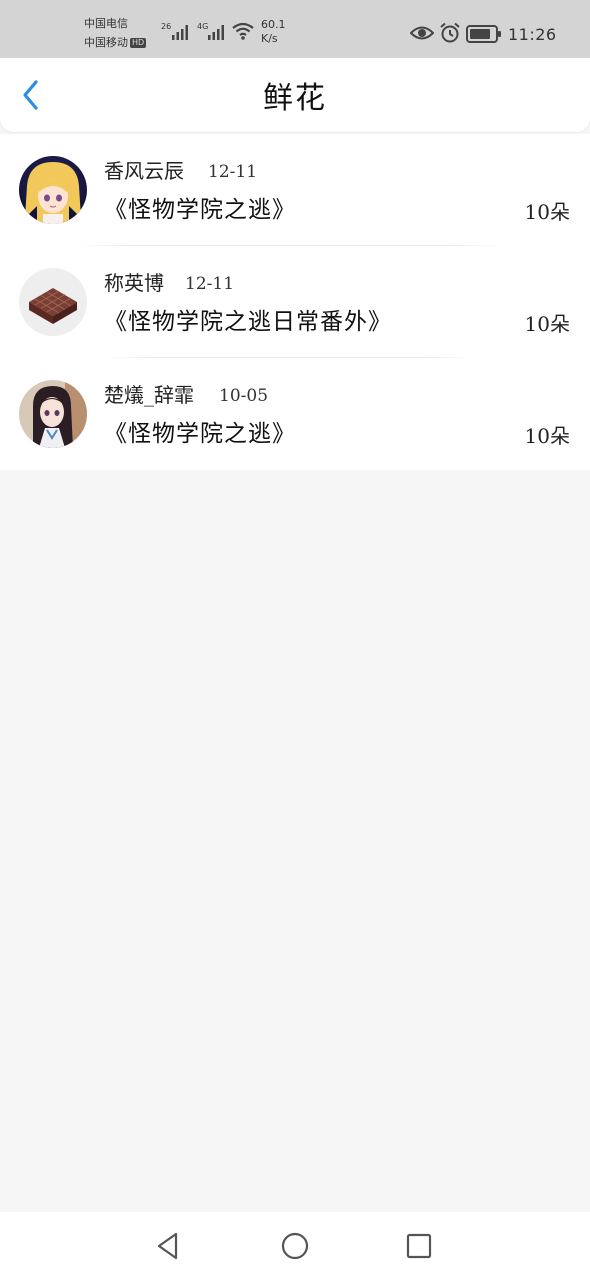 The height and width of the screenshot is (1280, 590). I want to click on circle-home-icon, so click(295, 1246).